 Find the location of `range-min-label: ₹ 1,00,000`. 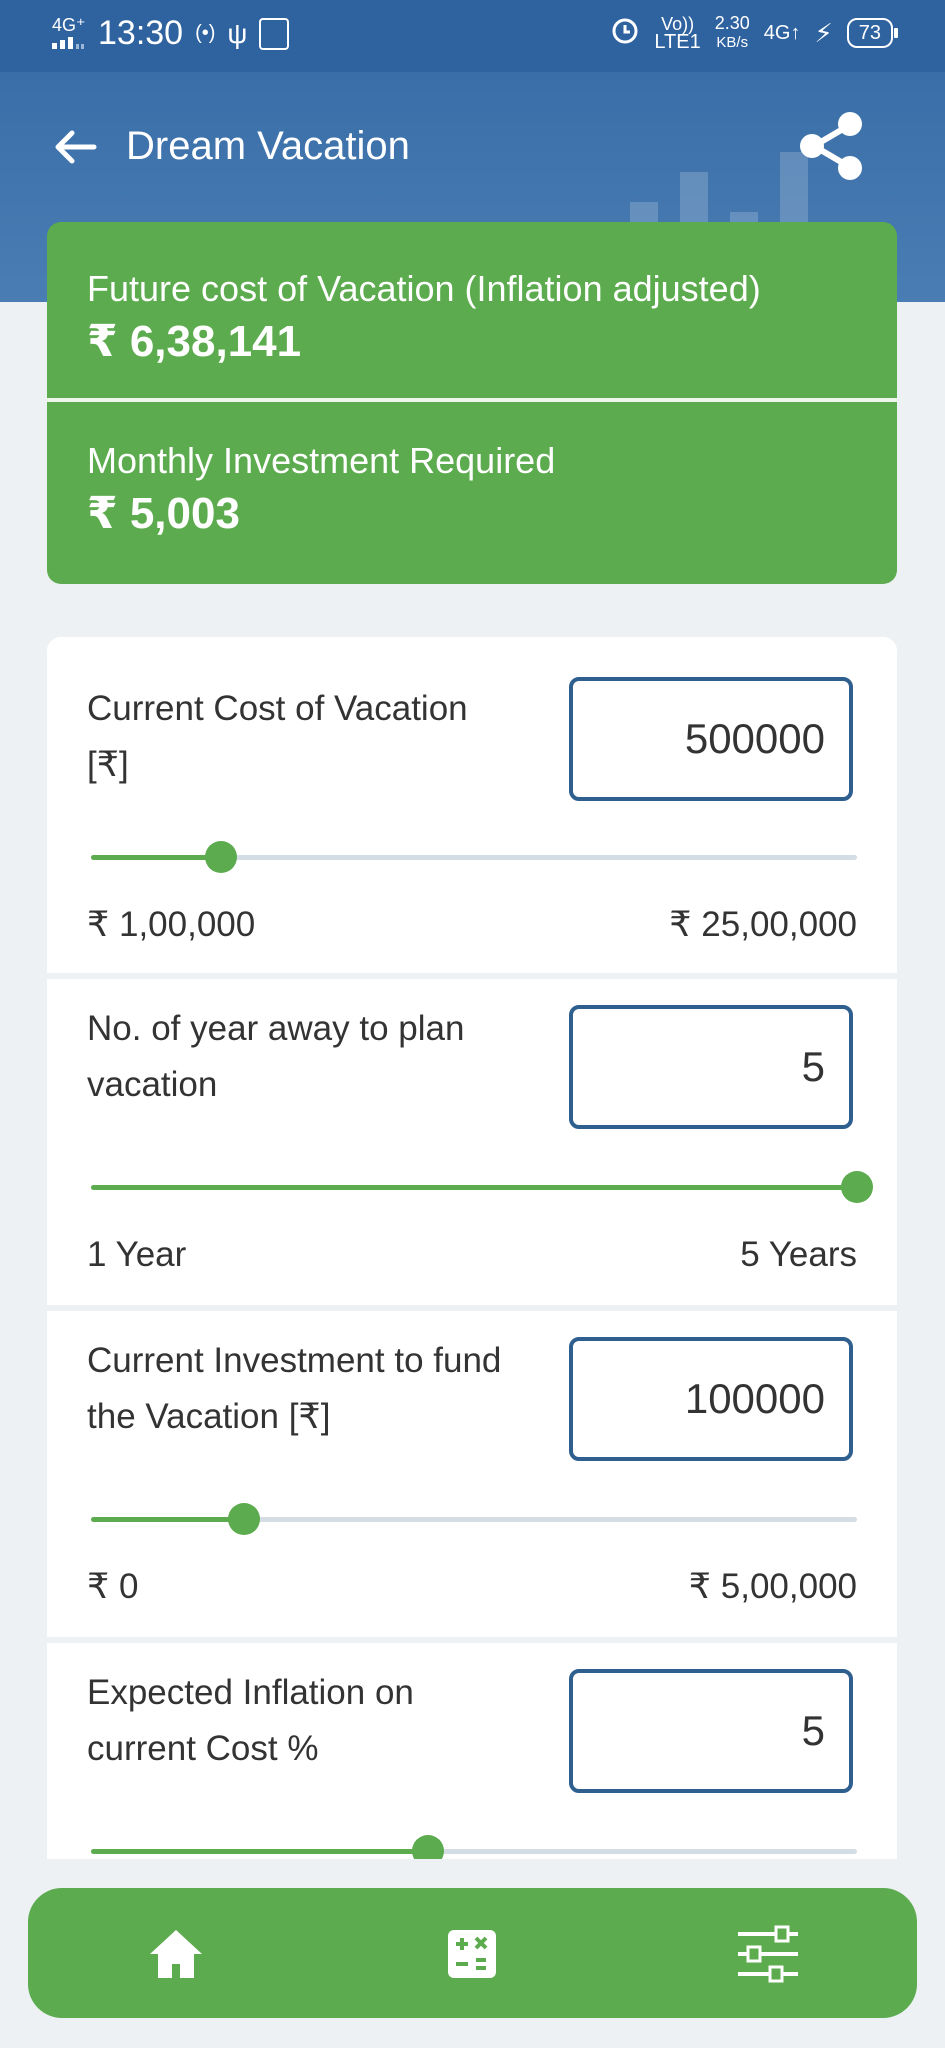

range-min-label: ₹ 1,00,000 is located at coordinates (171, 924).